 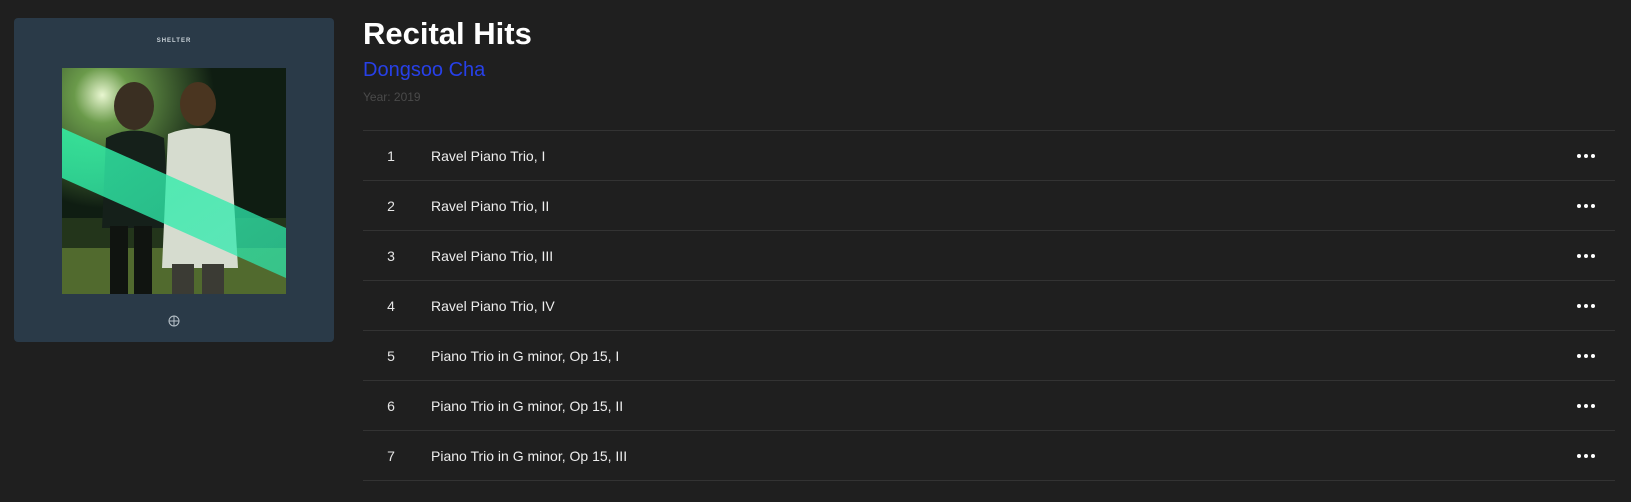 I want to click on track-title: Piano Trio in G minor, Op 15, III, so click(x=529, y=455).